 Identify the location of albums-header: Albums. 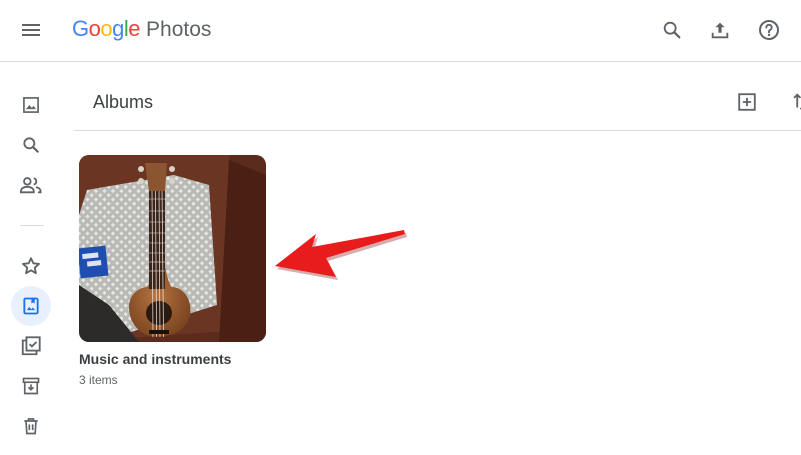
(437, 96).